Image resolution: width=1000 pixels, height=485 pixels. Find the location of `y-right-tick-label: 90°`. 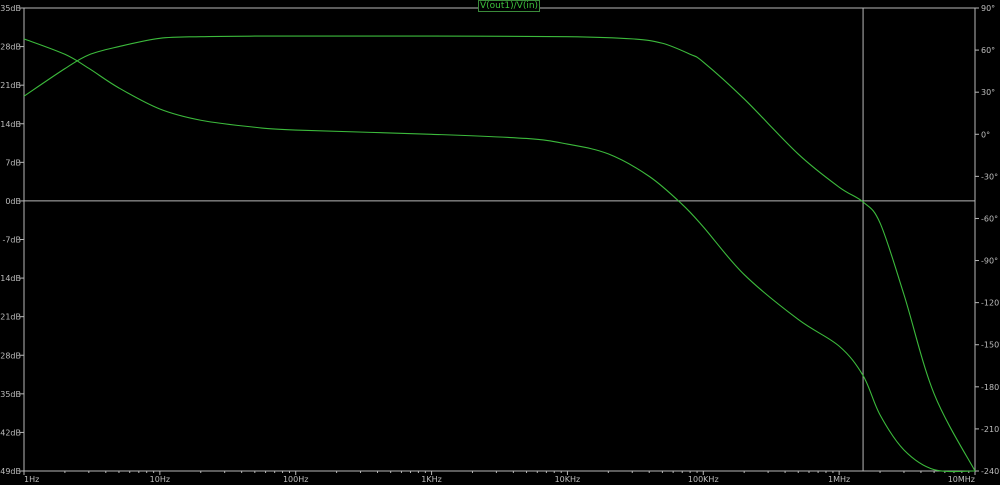

y-right-tick-label: 90° is located at coordinates (988, 8).